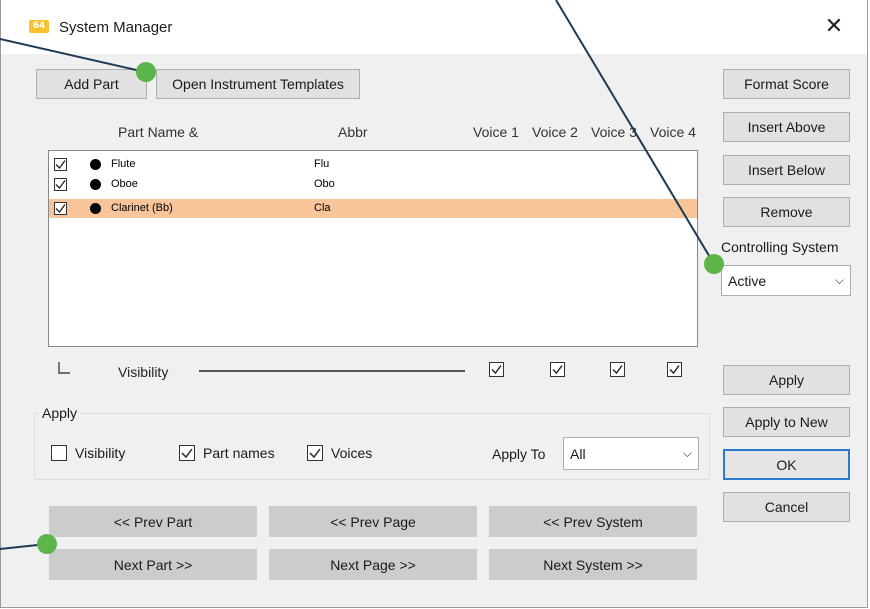 This screenshot has width=870, height=609. What do you see at coordinates (496, 369) in the screenshot?
I see `voice1-visibility-checkbox` at bounding box center [496, 369].